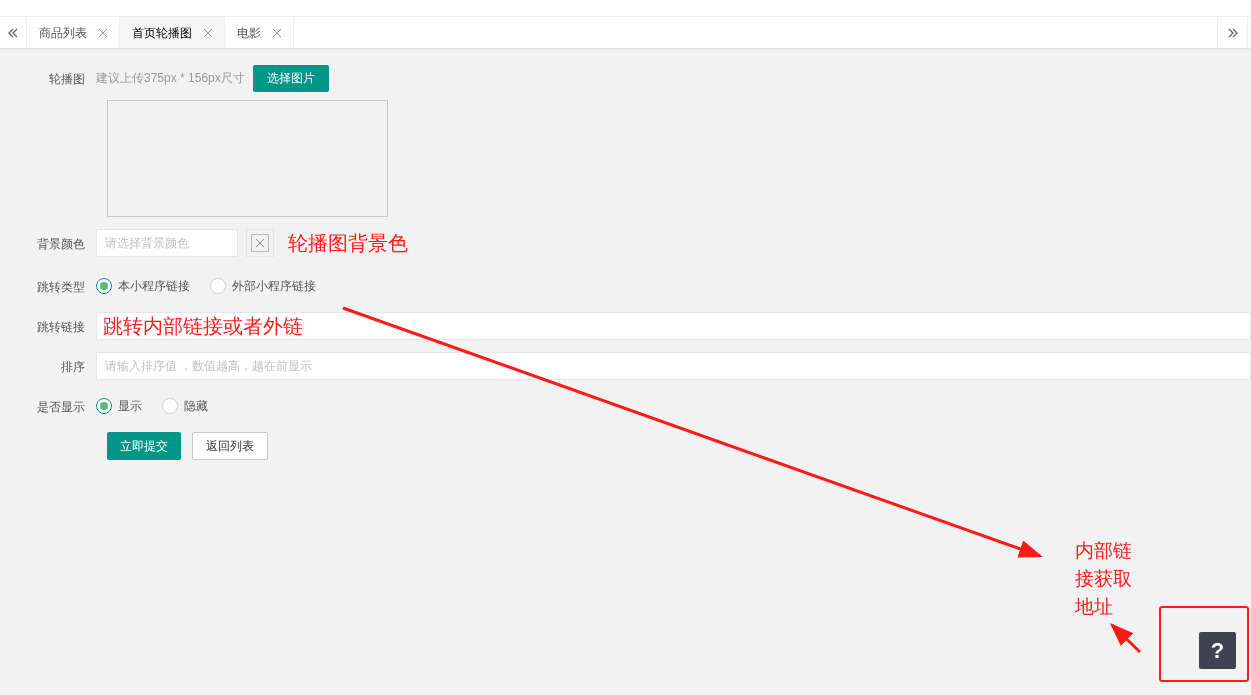  I want to click on field-label: 轮播图, so click(67, 79).